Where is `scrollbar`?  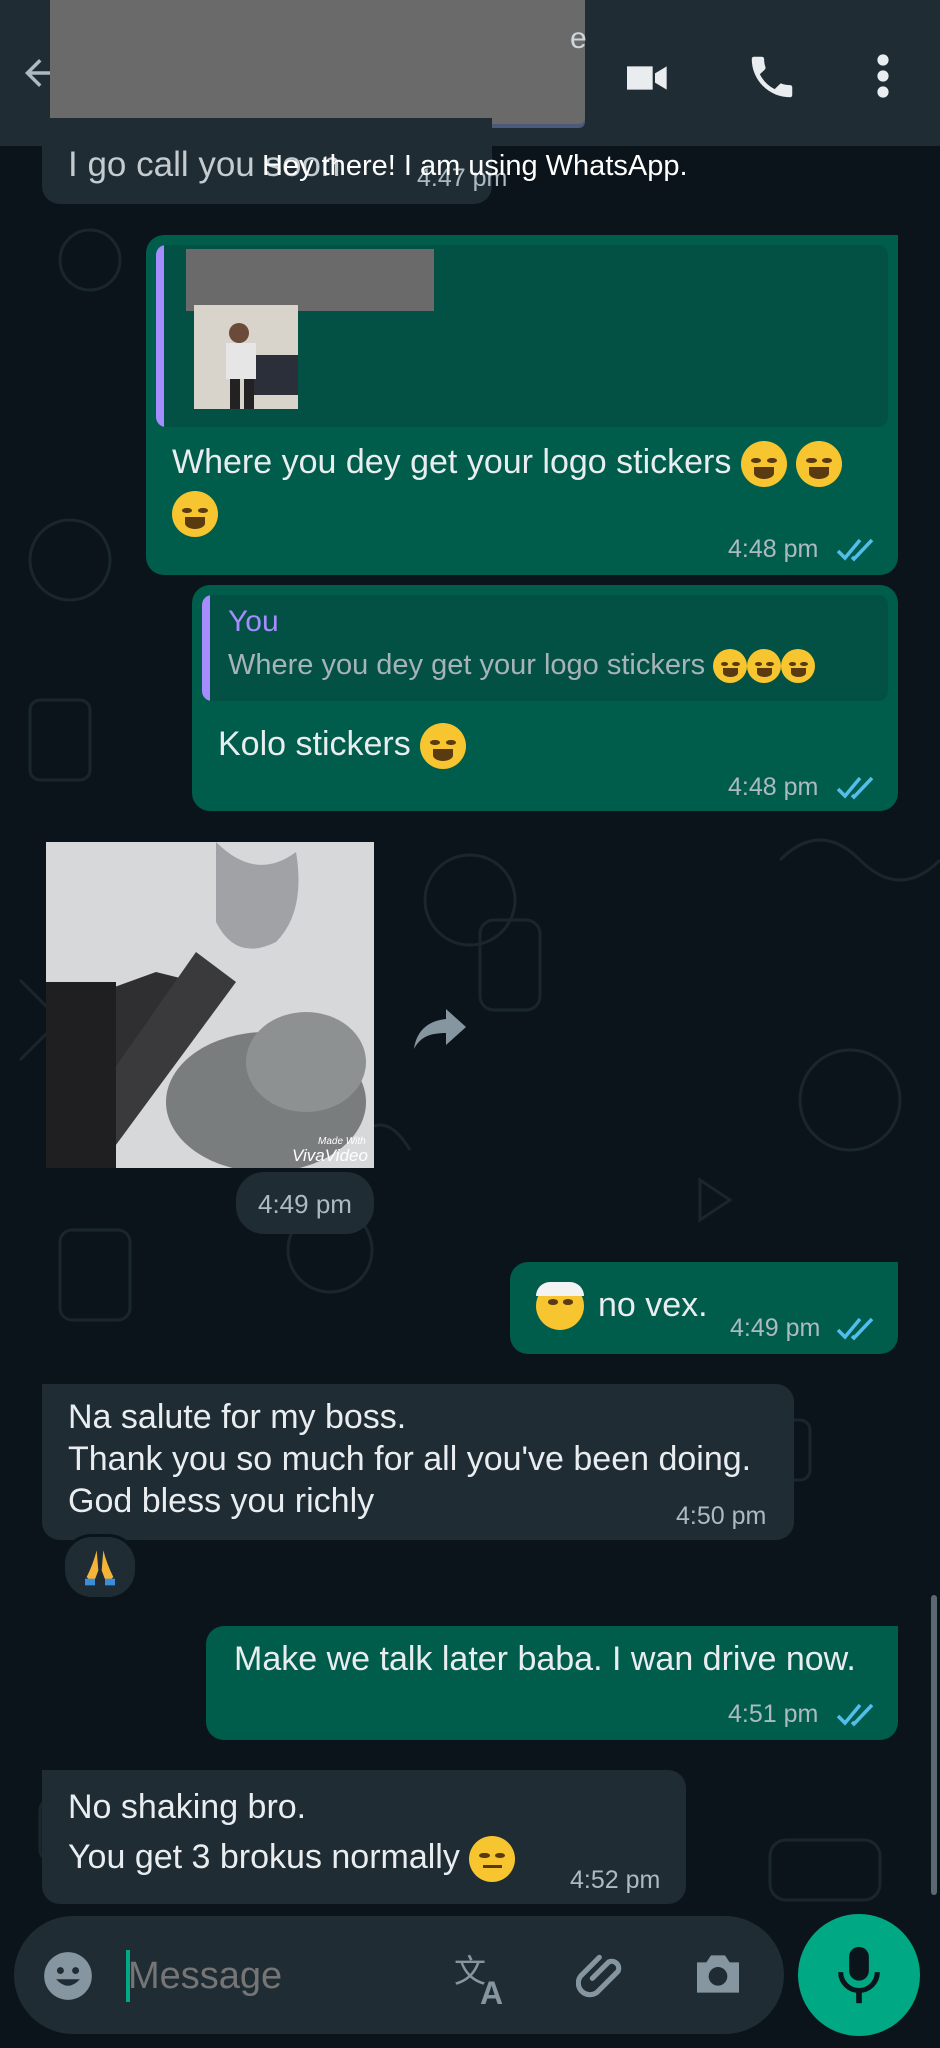
scrollbar is located at coordinates (934, 1745).